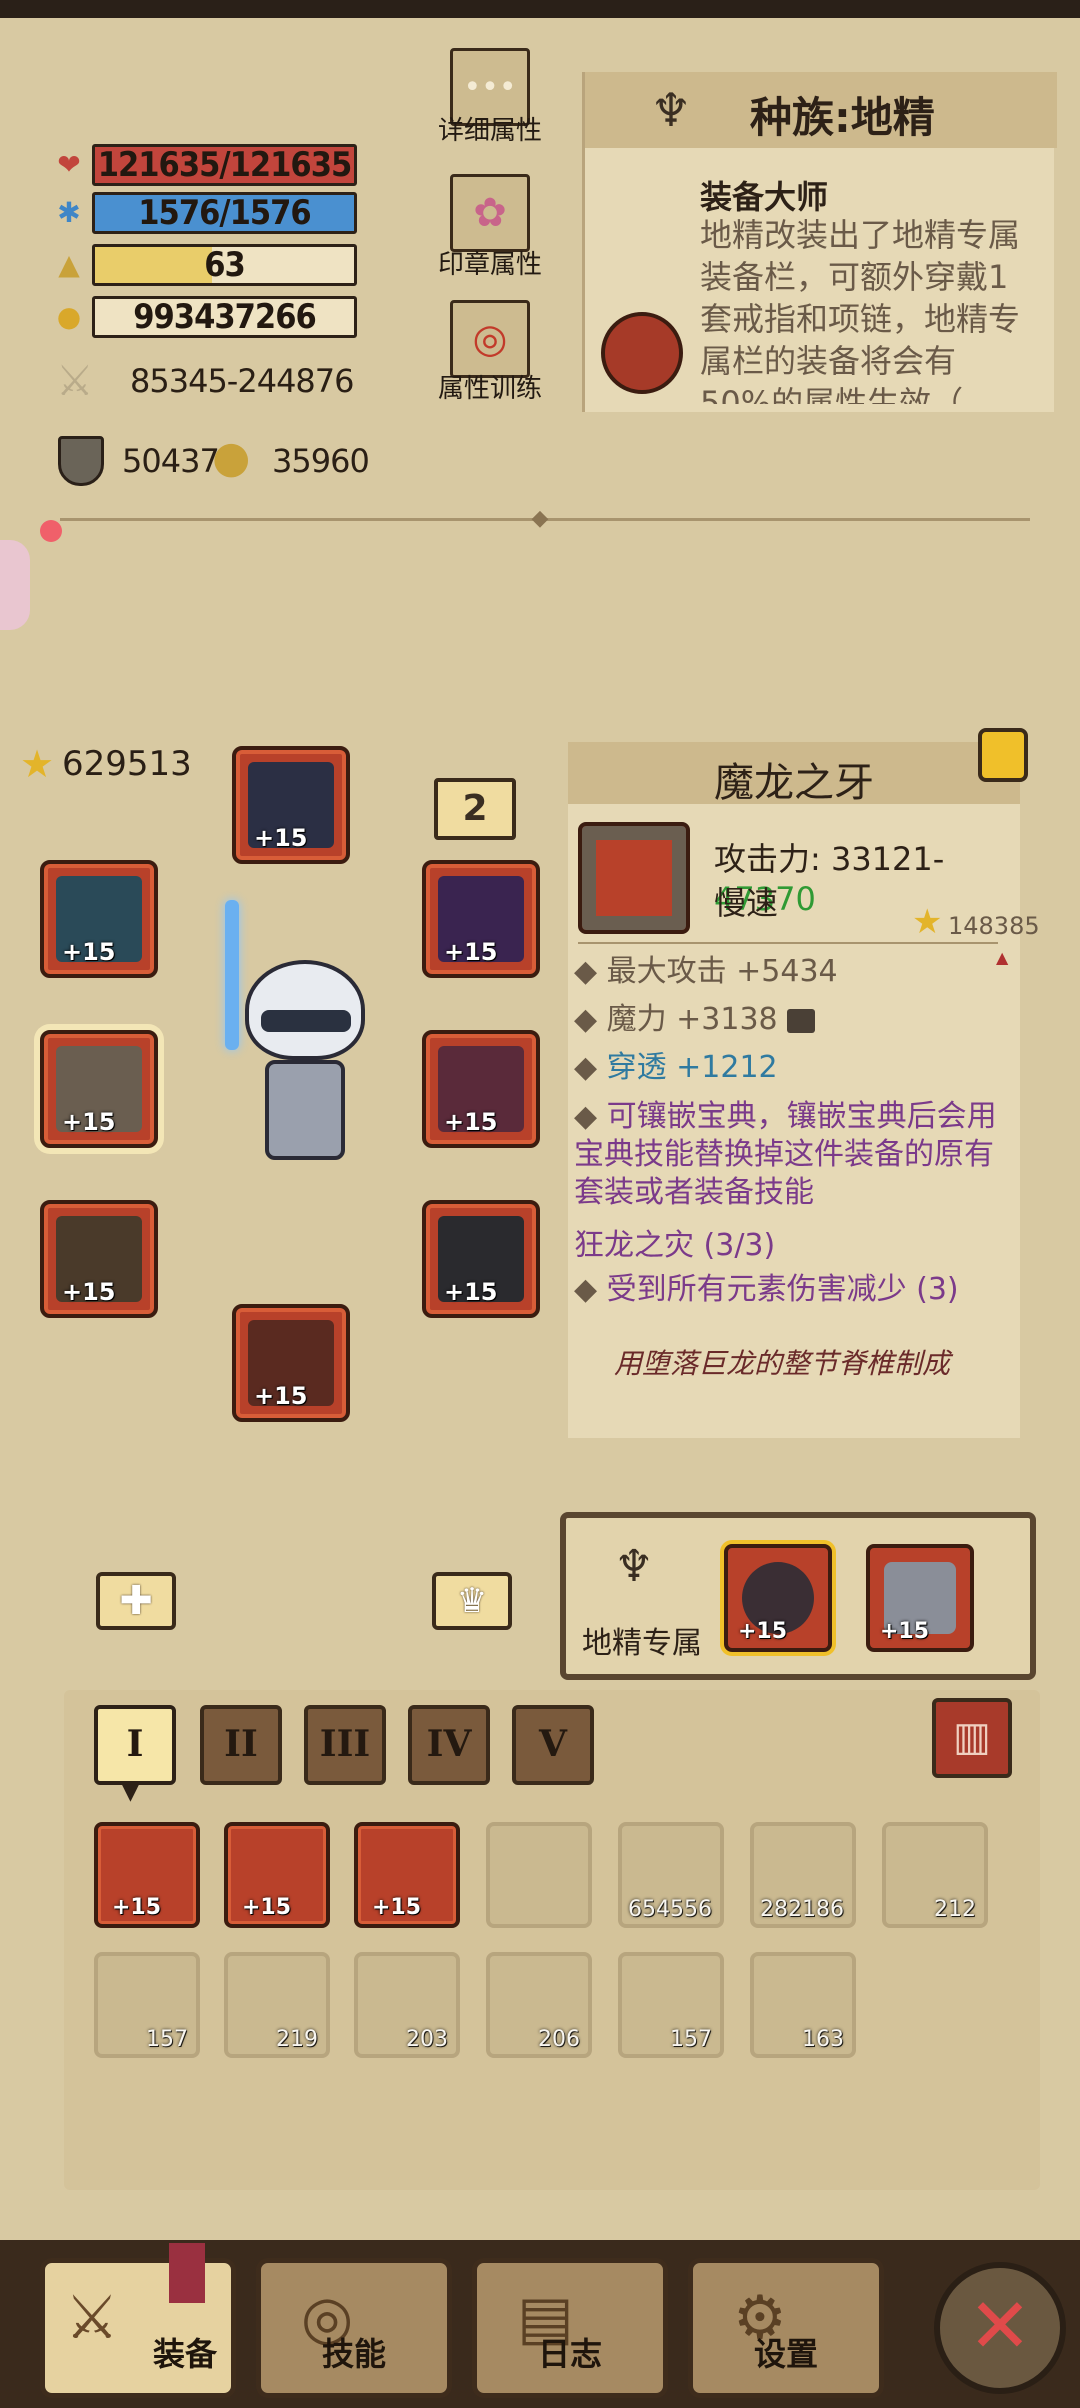  I want to click on equip-slot-ring: +15, so click(481, 919).